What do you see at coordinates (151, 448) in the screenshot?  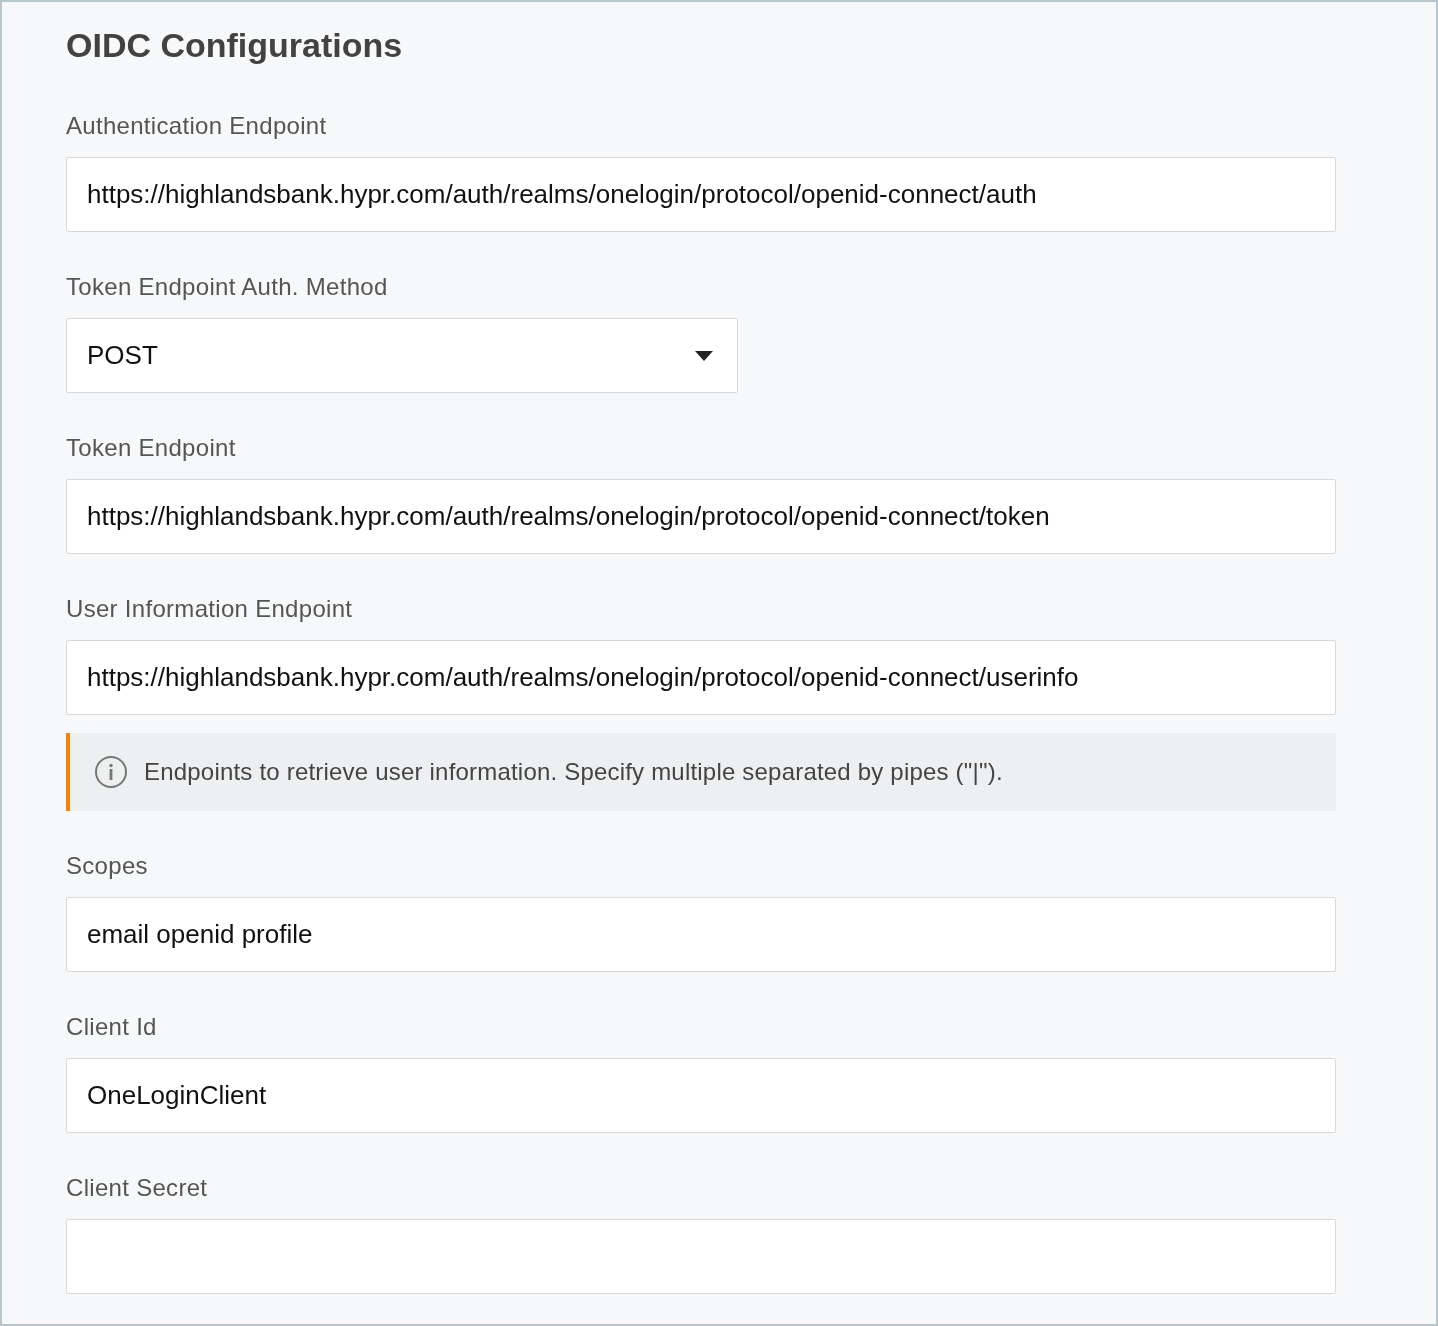 I see `field-label: Token Endpoint` at bounding box center [151, 448].